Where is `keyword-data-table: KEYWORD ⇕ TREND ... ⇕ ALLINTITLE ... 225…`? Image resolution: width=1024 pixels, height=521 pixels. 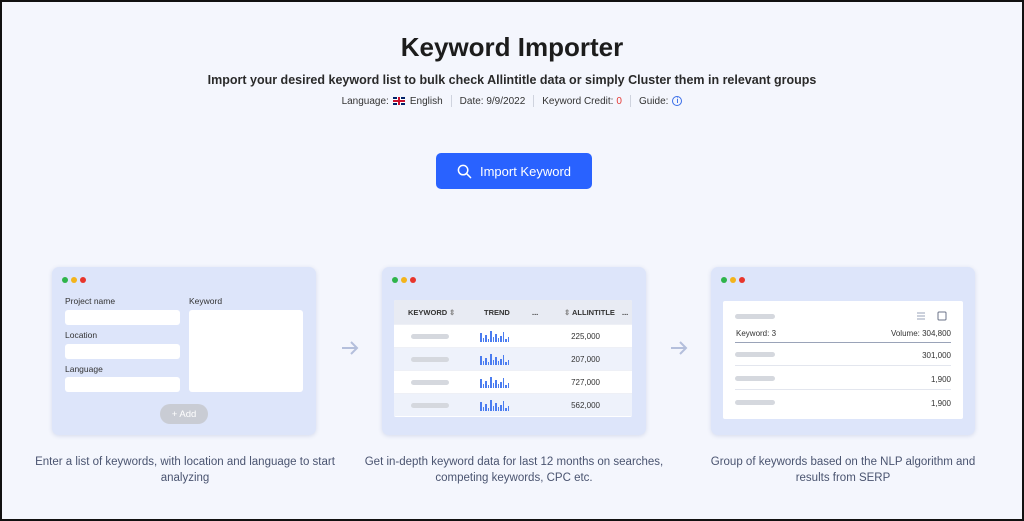
keyword-data-table: KEYWORD ⇕ TREND ... ⇕ ALLINTITLE ... 225… is located at coordinates (513, 358).